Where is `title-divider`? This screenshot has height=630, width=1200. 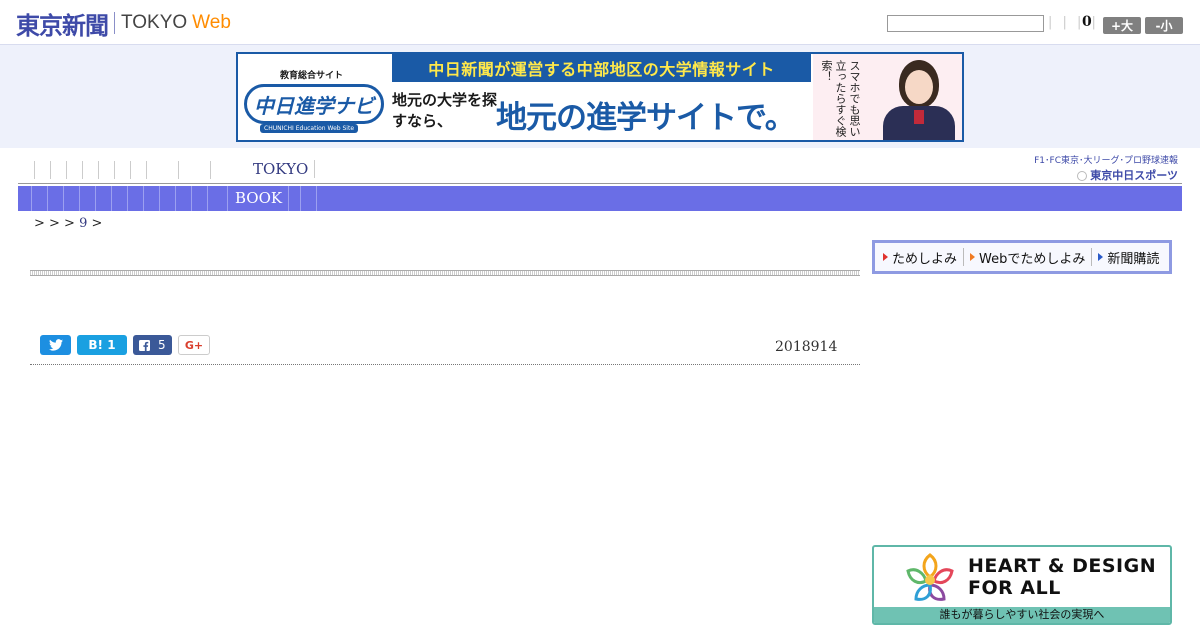 title-divider is located at coordinates (445, 273).